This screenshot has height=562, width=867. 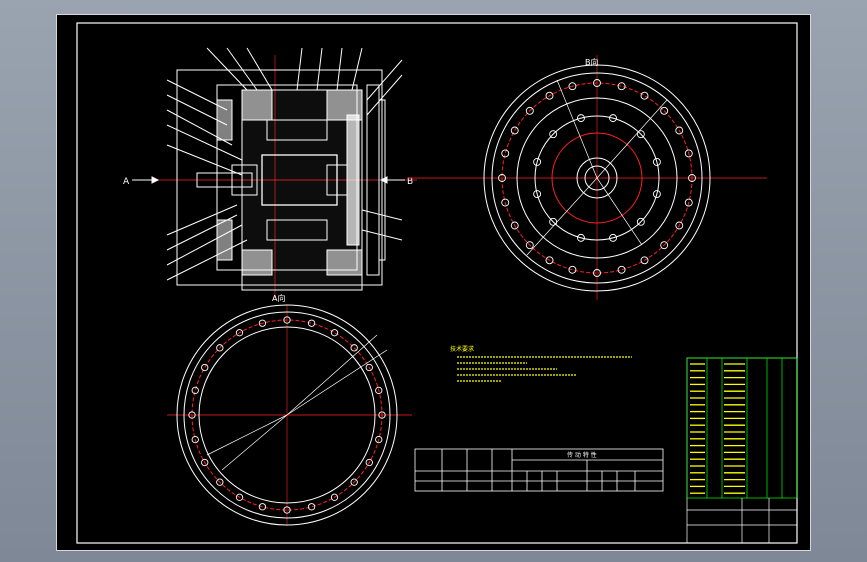 I want to click on section-arrow-a: A, so click(x=126, y=182).